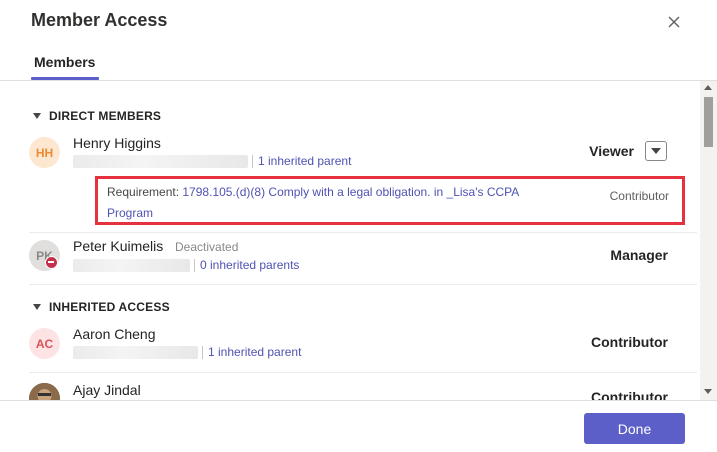 This screenshot has height=452, width=717. What do you see at coordinates (64, 62) in the screenshot?
I see `tab-members: Members` at bounding box center [64, 62].